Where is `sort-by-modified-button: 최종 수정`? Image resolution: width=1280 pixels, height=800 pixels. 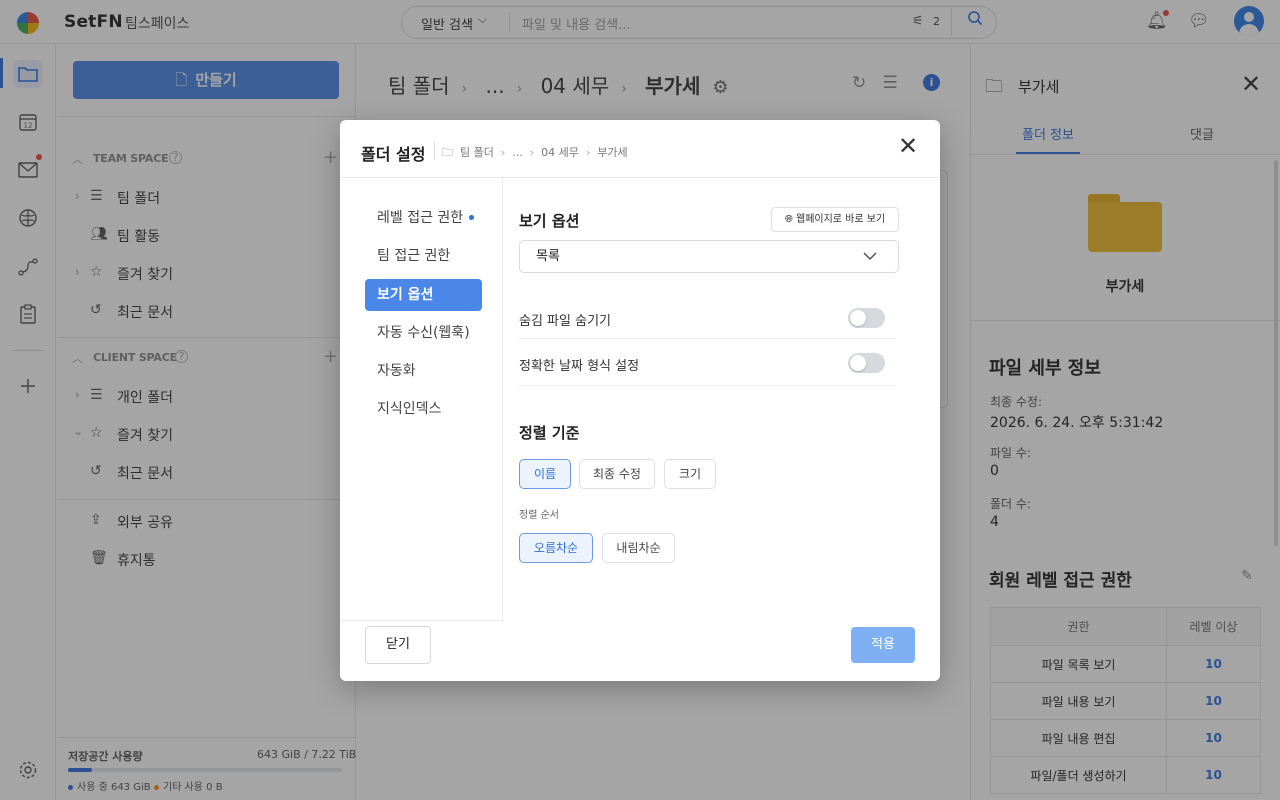
sort-by-modified-button: 최종 수정 is located at coordinates (617, 474).